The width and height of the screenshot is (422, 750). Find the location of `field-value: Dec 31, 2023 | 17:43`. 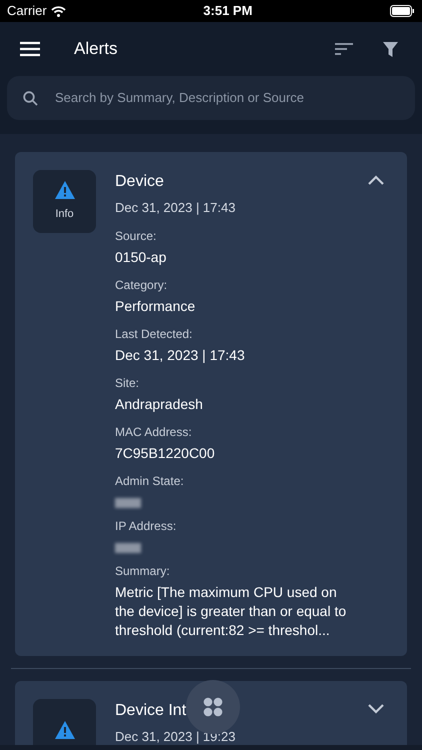

field-value: Dec 31, 2023 | 17:43 is located at coordinates (180, 355).